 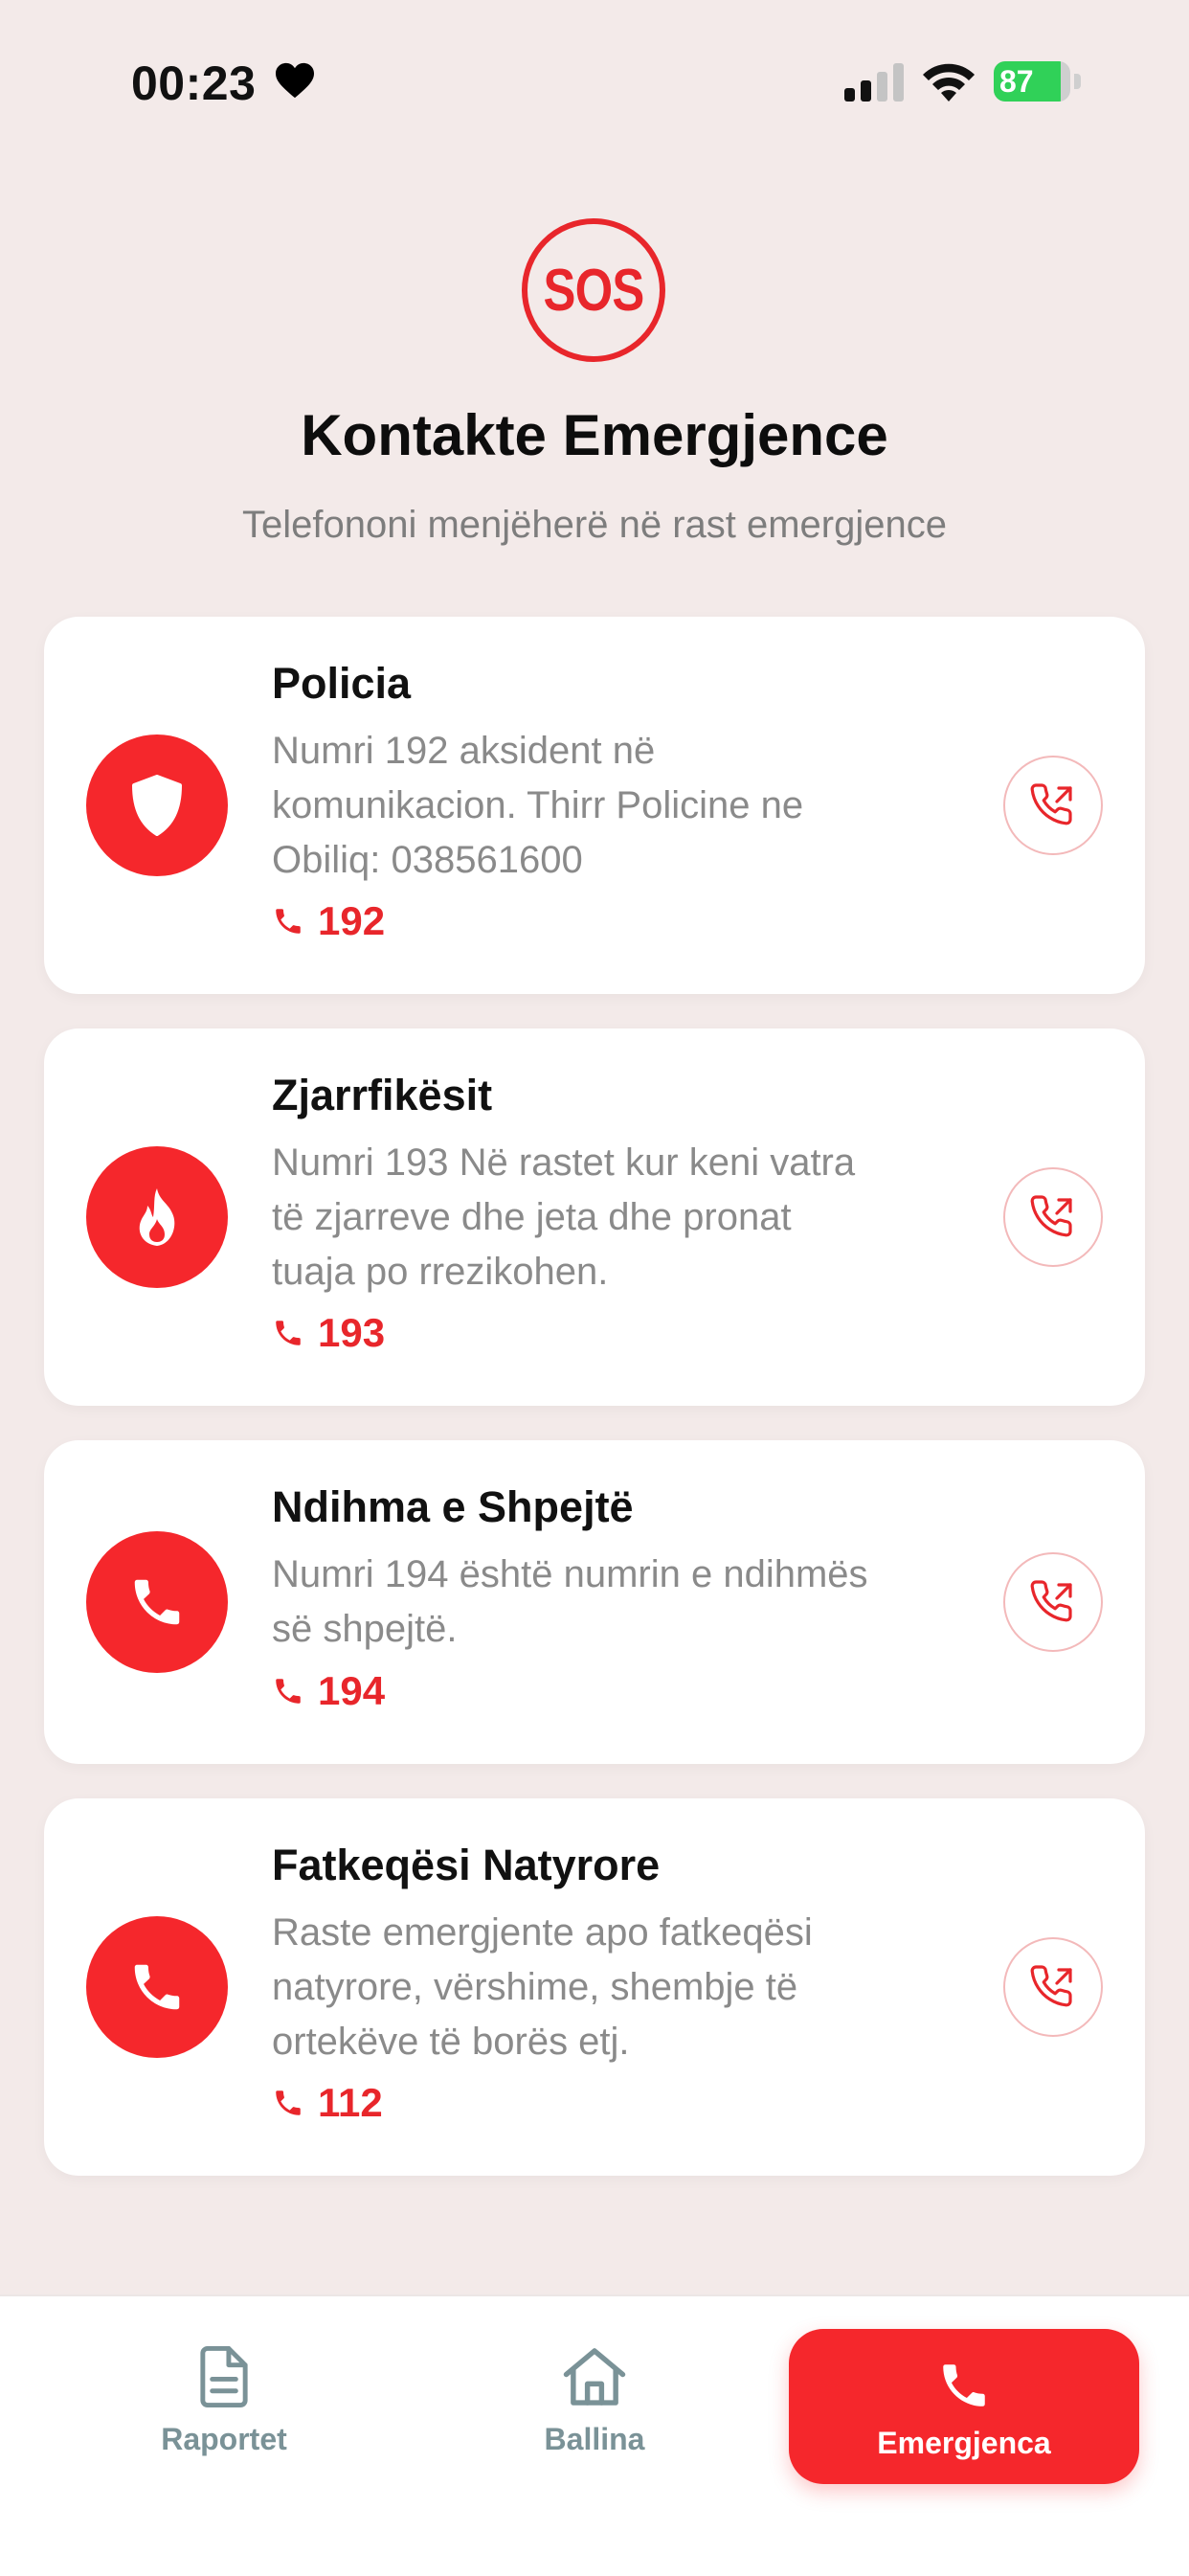 What do you see at coordinates (157, 1217) in the screenshot?
I see `flame-icon` at bounding box center [157, 1217].